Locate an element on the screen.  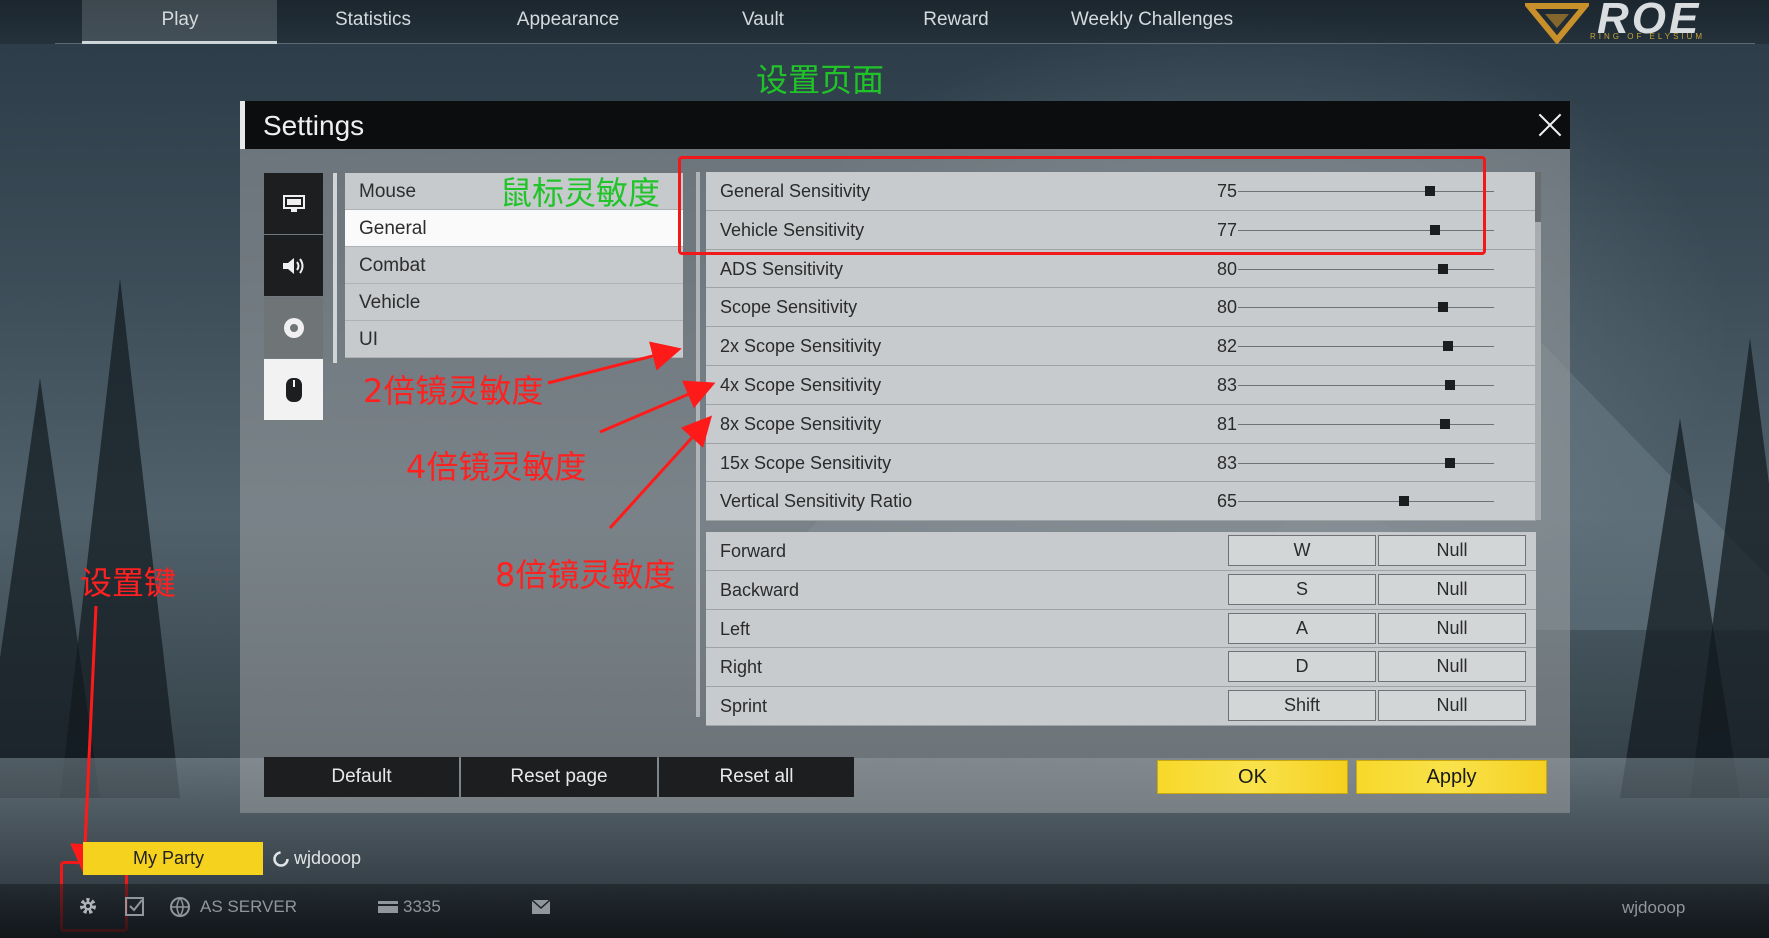
annotation-8x-scope: 8倍镜灵敏度 is located at coordinates (585, 575).